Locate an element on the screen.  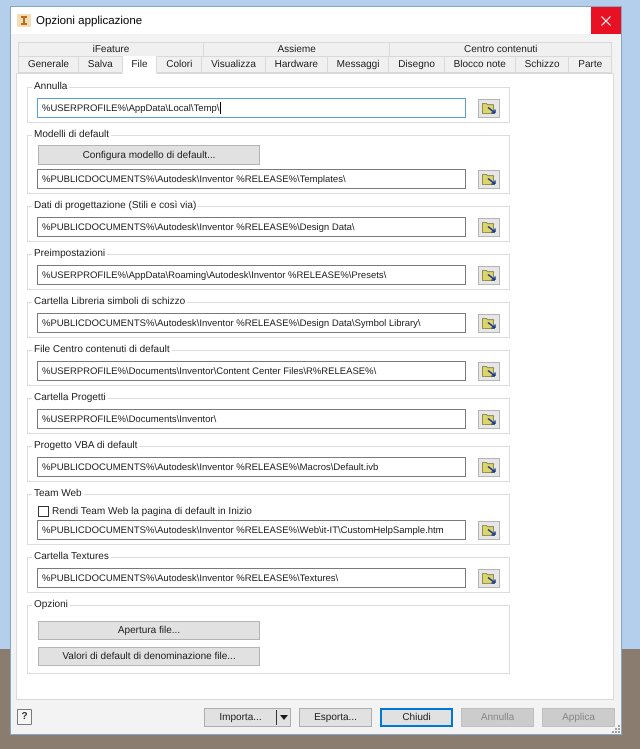
path-field: %PUBLICDOCUMENTS%\Autodesk\Inventor %RELEASE%\Design Data\ is located at coordinates (251, 227).